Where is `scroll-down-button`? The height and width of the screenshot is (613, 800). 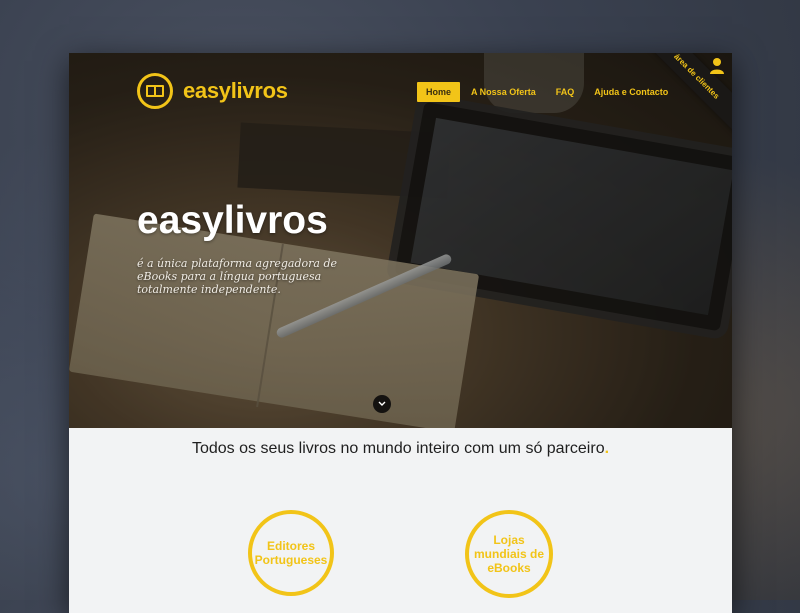
scroll-down-button is located at coordinates (382, 404).